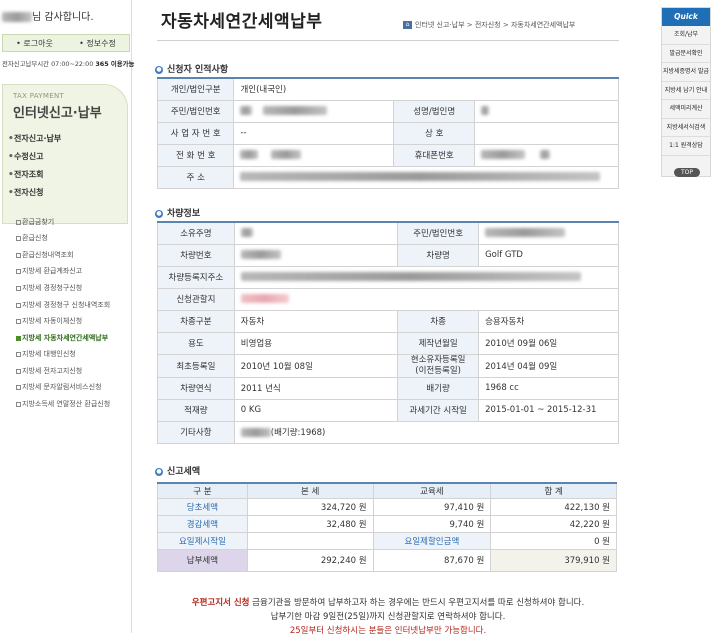 This screenshot has width=720, height=638. What do you see at coordinates (438, 321) in the screenshot?
I see `kind-label: 차종` at bounding box center [438, 321].